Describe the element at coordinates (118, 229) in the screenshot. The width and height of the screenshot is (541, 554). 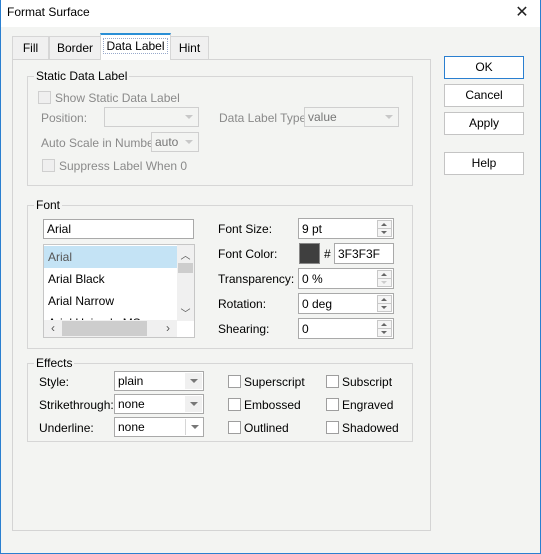
I see `font-name-input` at that location.